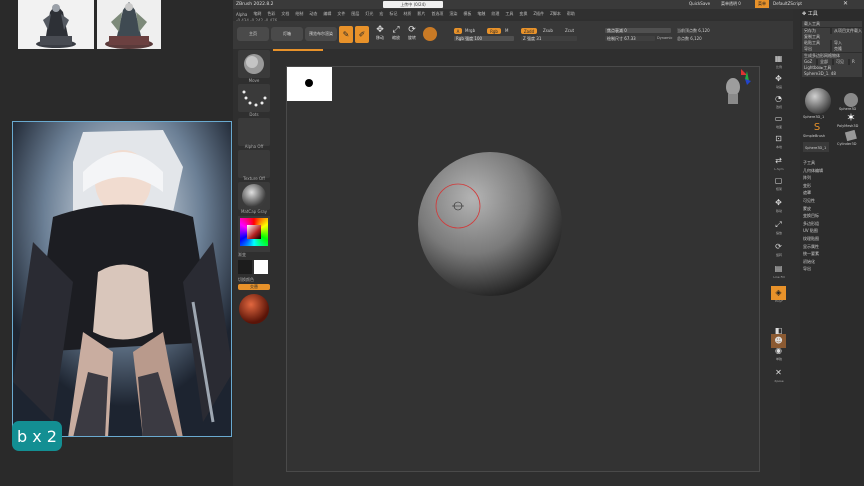  I want to click on menu-item: 渲染, so click(453, 14).